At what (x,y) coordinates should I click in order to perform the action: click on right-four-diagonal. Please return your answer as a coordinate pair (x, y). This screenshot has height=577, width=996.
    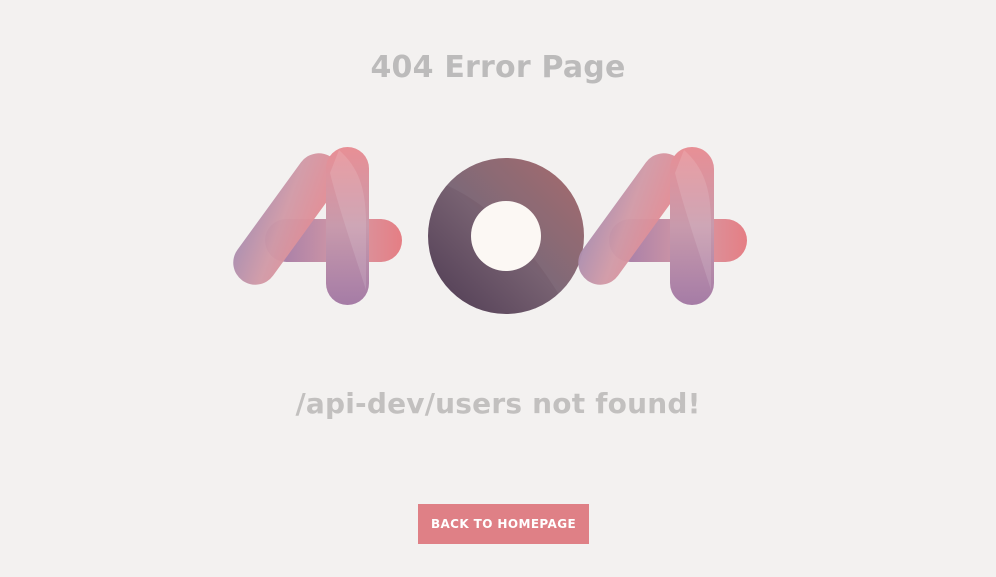
    Looking at the image, I should click on (632, 219).